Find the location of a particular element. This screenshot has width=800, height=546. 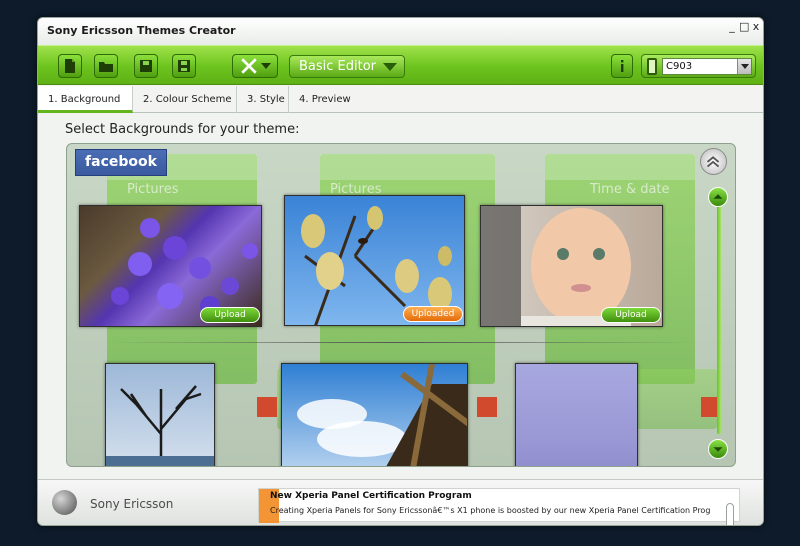

phone-model-picker: C903 is located at coordinates (698, 66).